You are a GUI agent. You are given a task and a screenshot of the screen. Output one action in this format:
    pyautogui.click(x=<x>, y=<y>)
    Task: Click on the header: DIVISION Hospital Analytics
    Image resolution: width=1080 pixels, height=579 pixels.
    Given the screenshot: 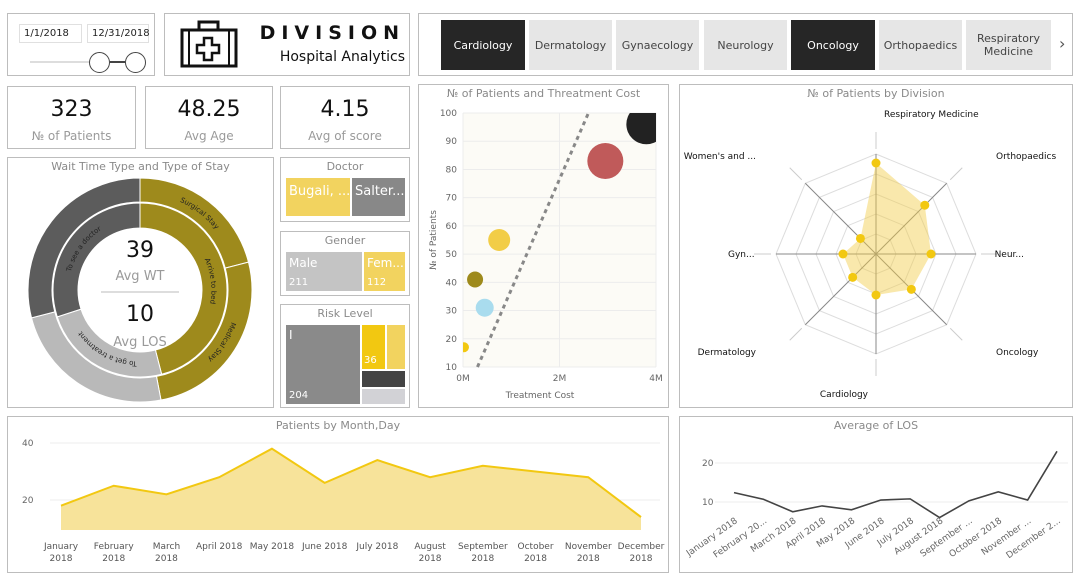 What is the action you would take?
    pyautogui.click(x=287, y=44)
    